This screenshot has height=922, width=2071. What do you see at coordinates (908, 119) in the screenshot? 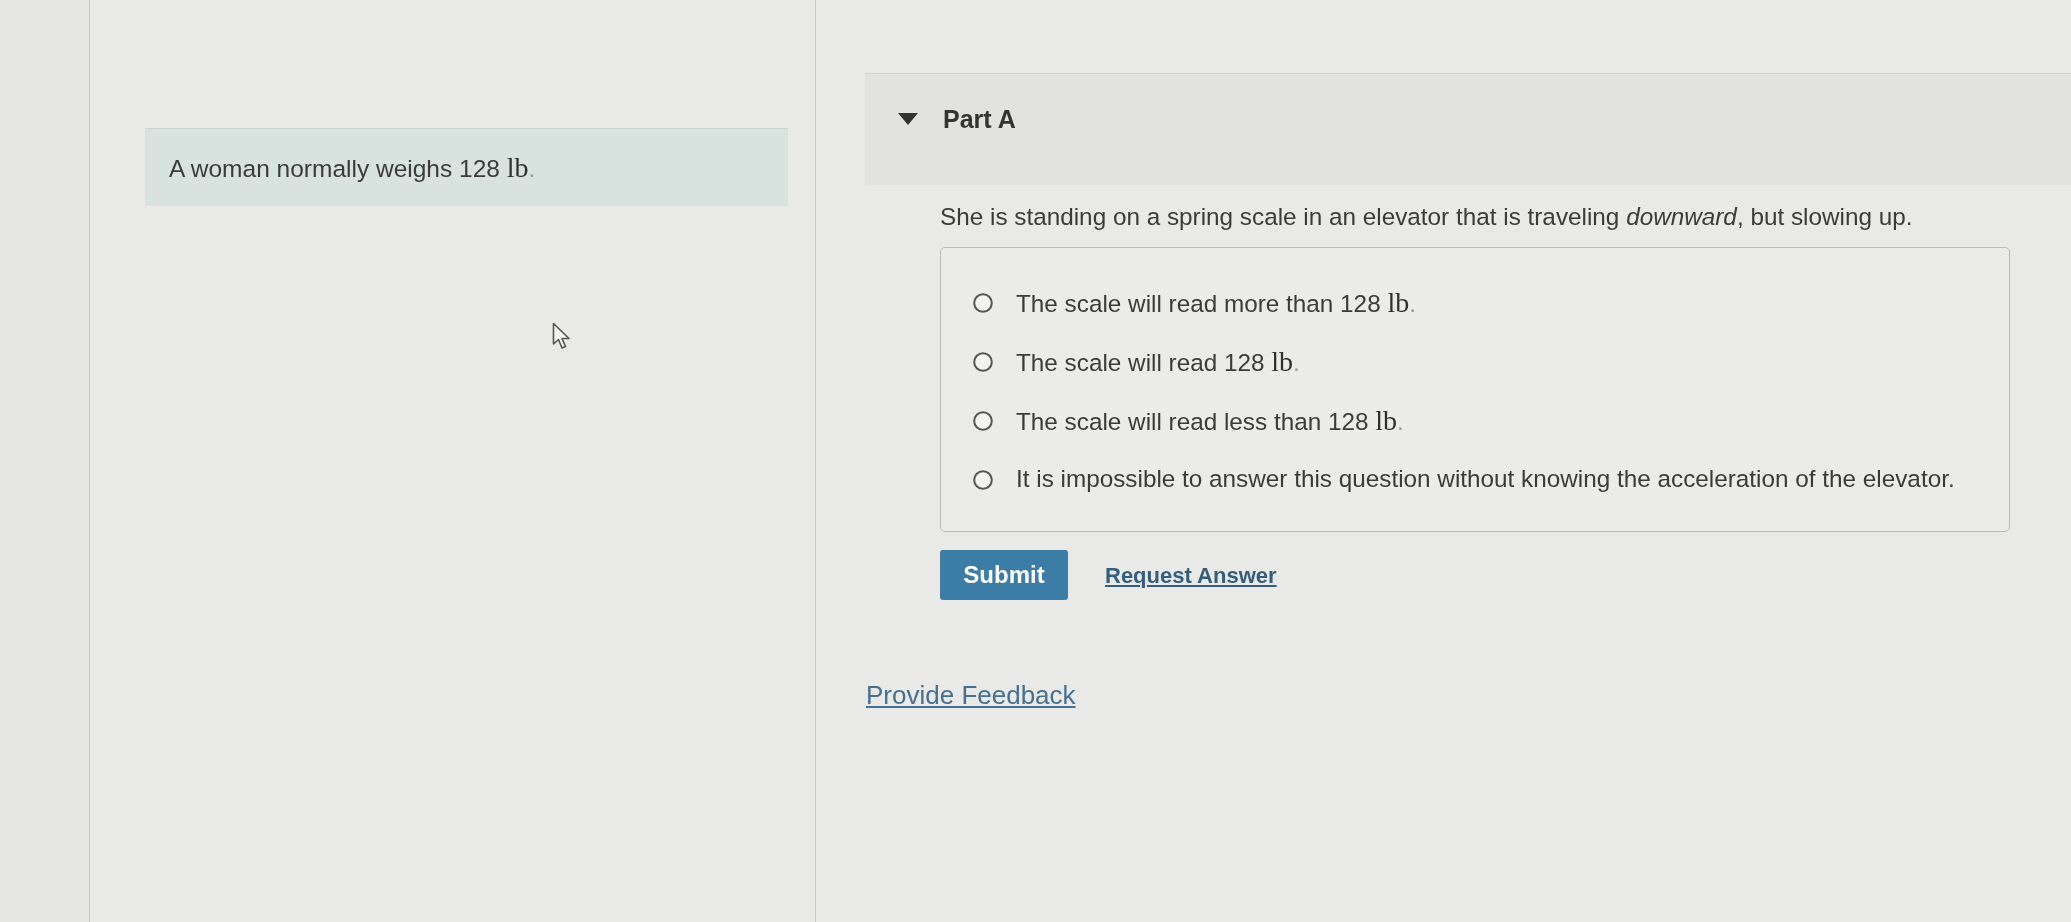
I see `caret-icon` at bounding box center [908, 119].